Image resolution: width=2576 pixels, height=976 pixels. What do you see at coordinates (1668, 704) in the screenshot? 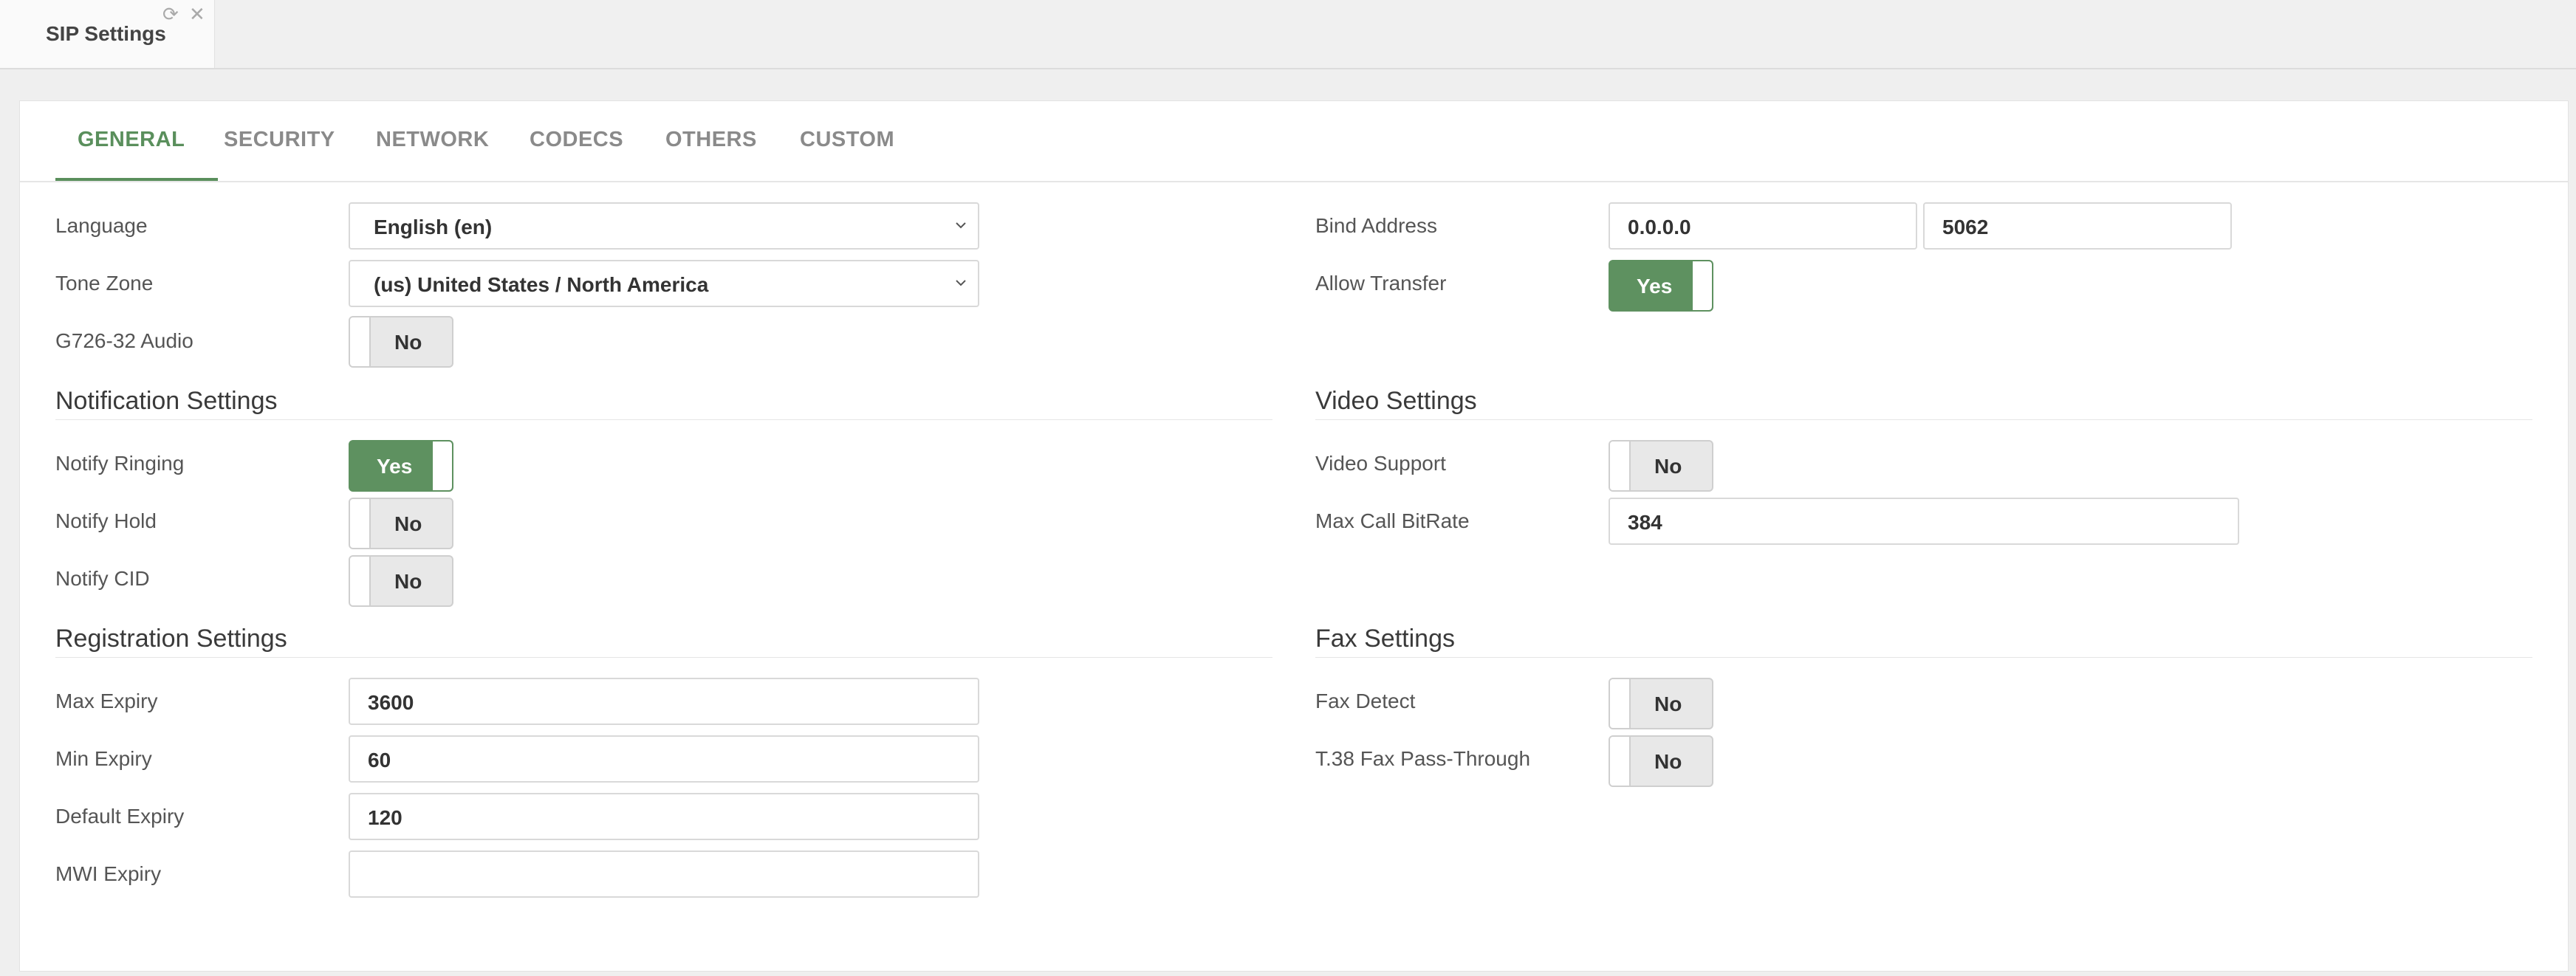
I see `fax-detect-value: No` at bounding box center [1668, 704].